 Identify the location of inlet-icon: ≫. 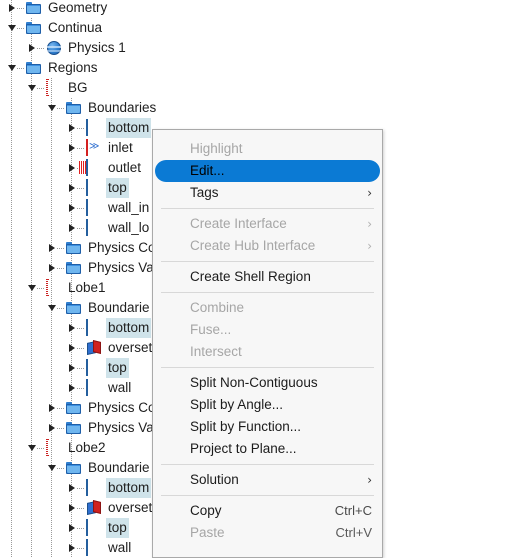
(94, 147).